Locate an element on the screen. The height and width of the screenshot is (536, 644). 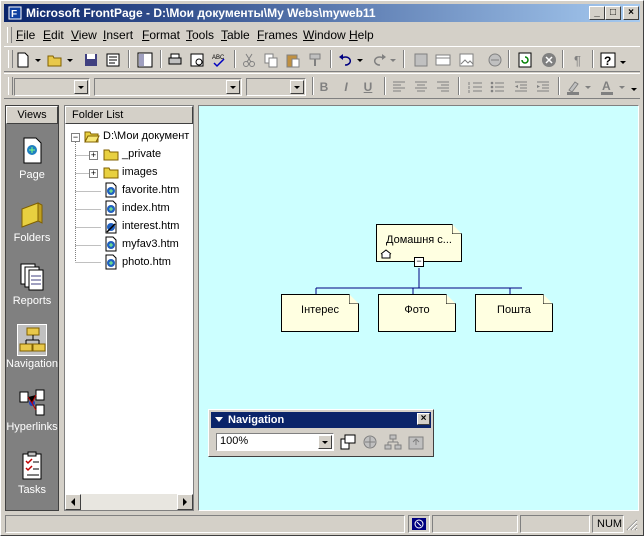
portrait-landscape-icon is located at coordinates (348, 442).